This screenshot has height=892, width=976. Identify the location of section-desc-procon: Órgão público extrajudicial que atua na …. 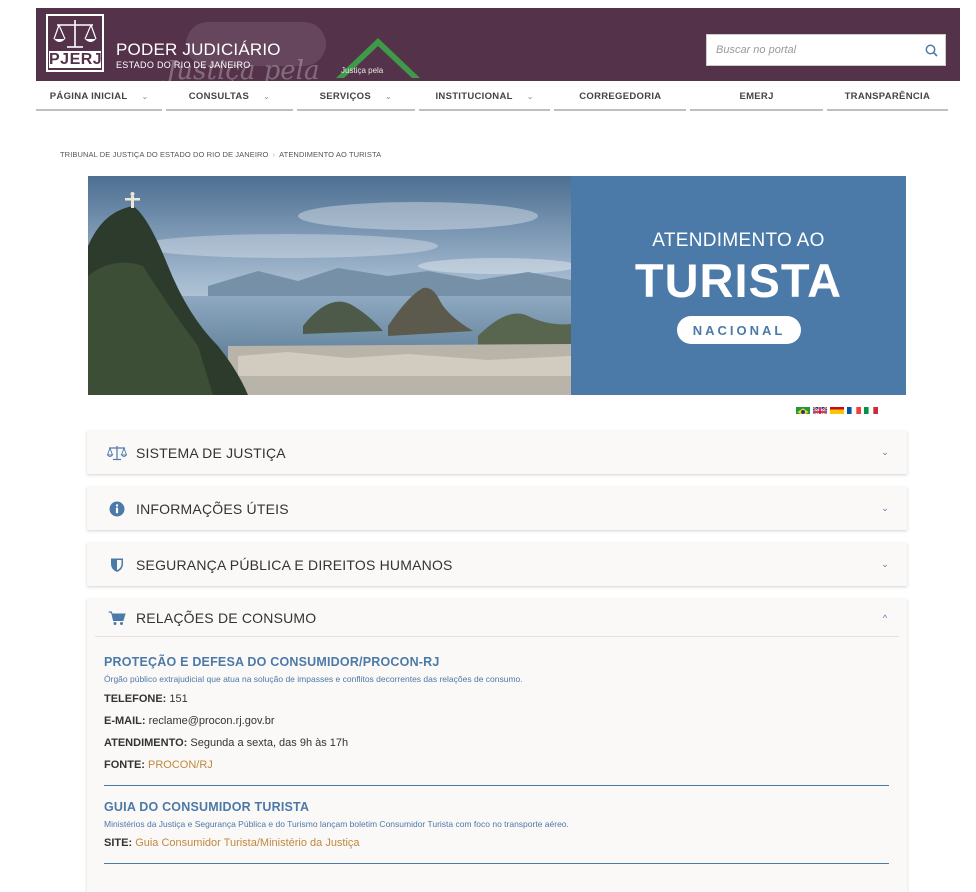
(313, 679).